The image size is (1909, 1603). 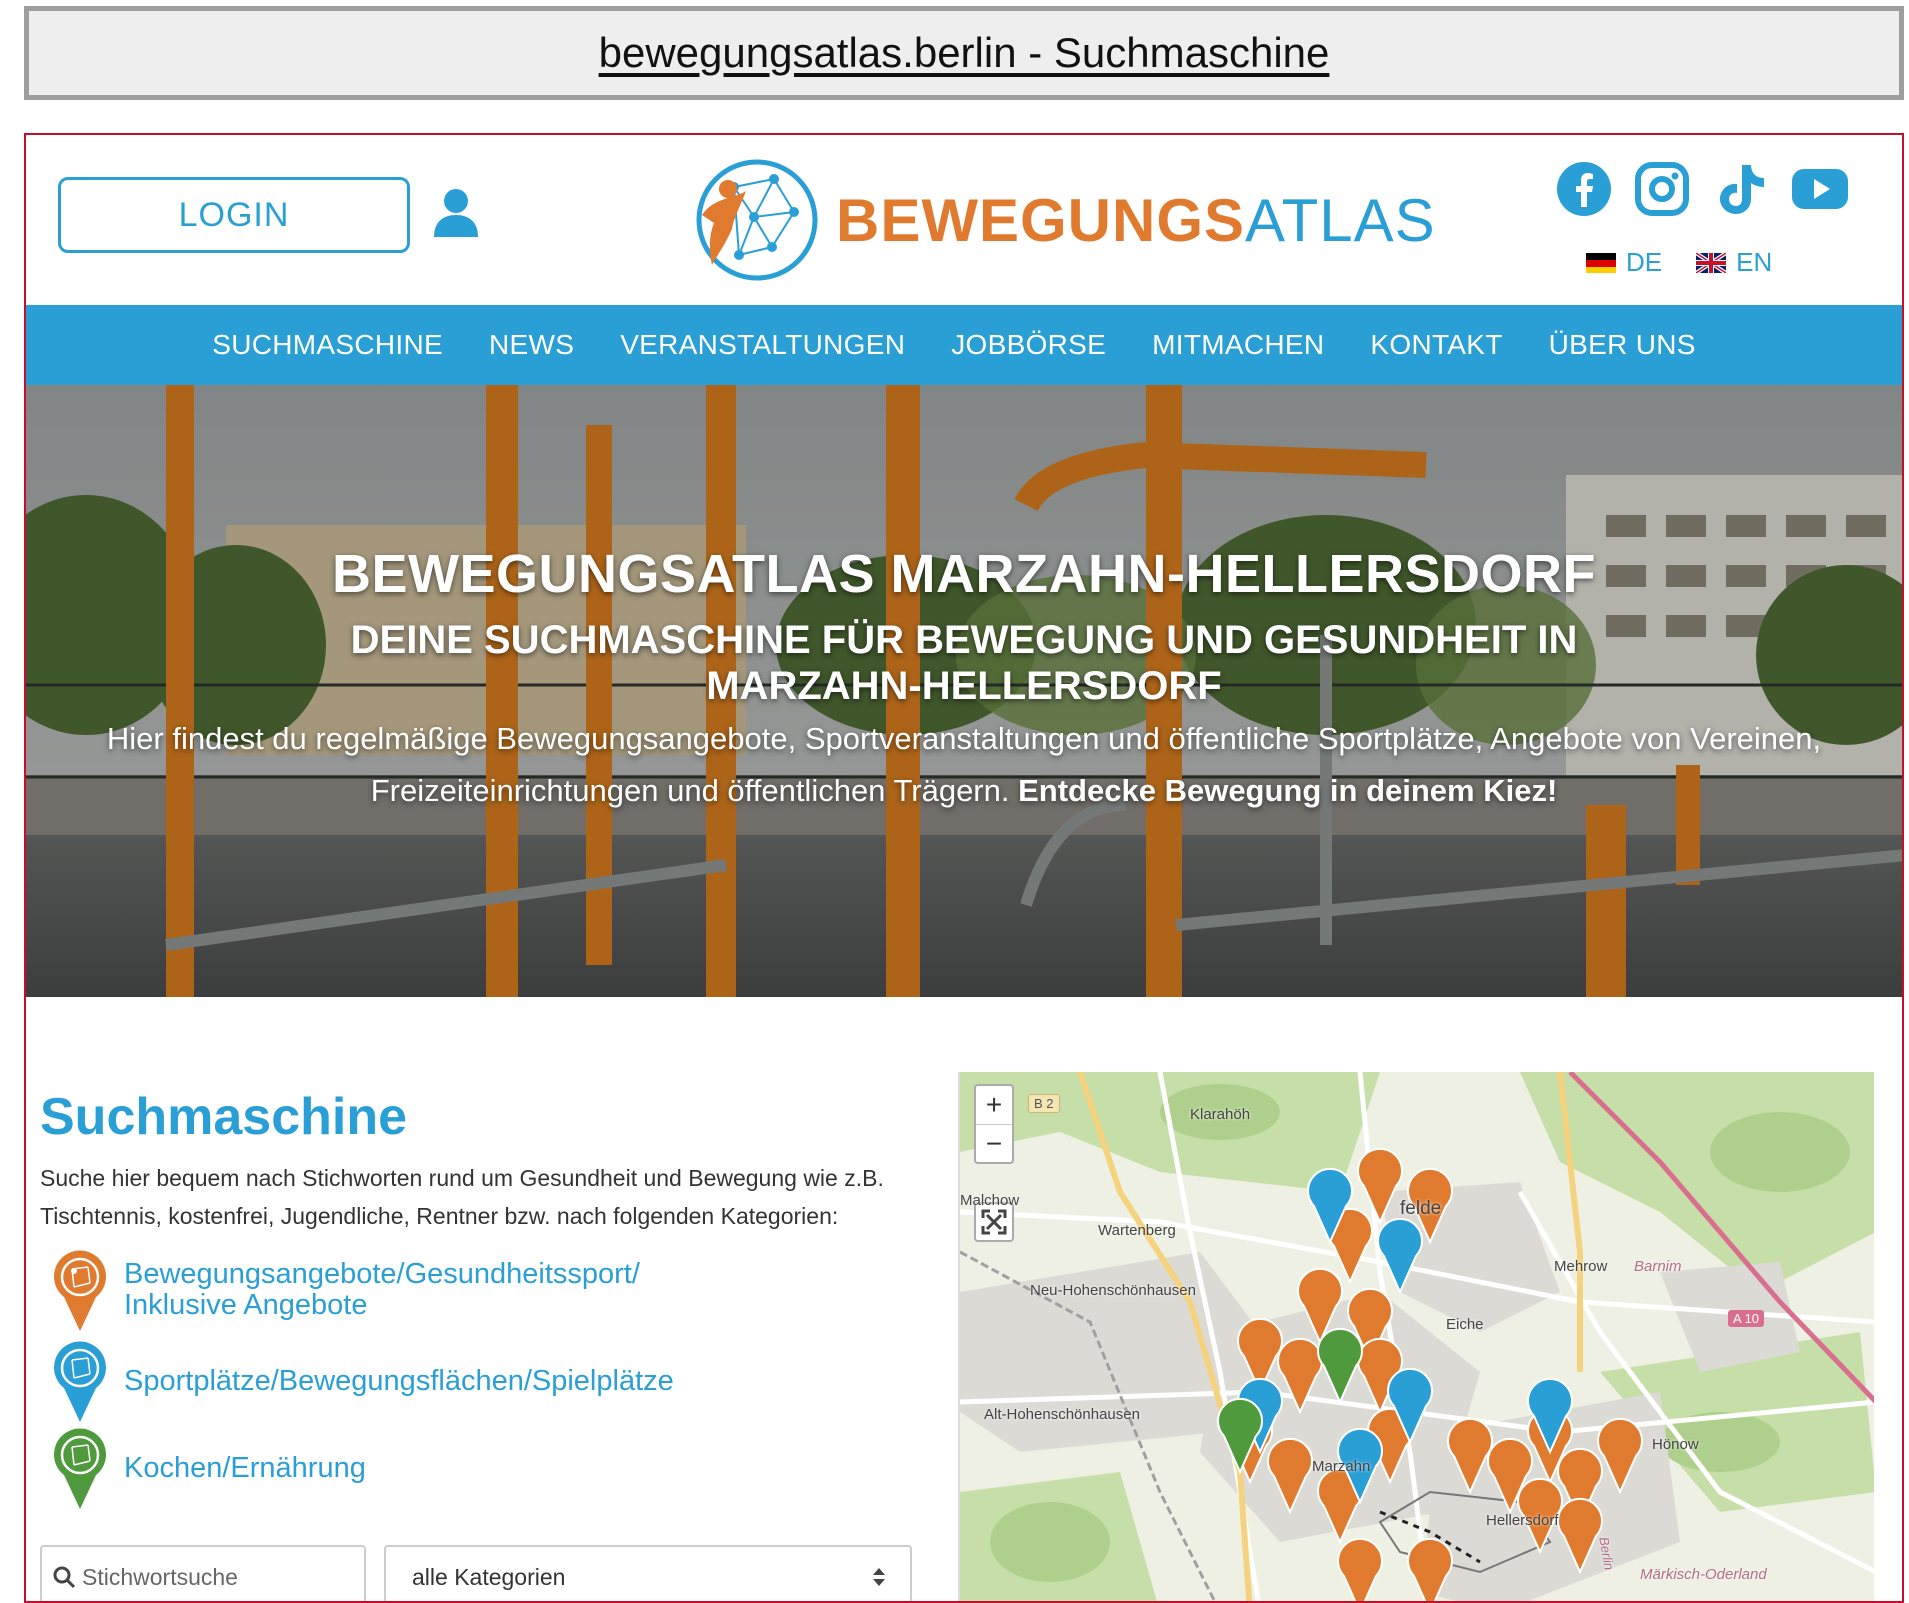 I want to click on caption-title: bewegungsatlas.berlin - Suchmaschine, so click(x=964, y=52).